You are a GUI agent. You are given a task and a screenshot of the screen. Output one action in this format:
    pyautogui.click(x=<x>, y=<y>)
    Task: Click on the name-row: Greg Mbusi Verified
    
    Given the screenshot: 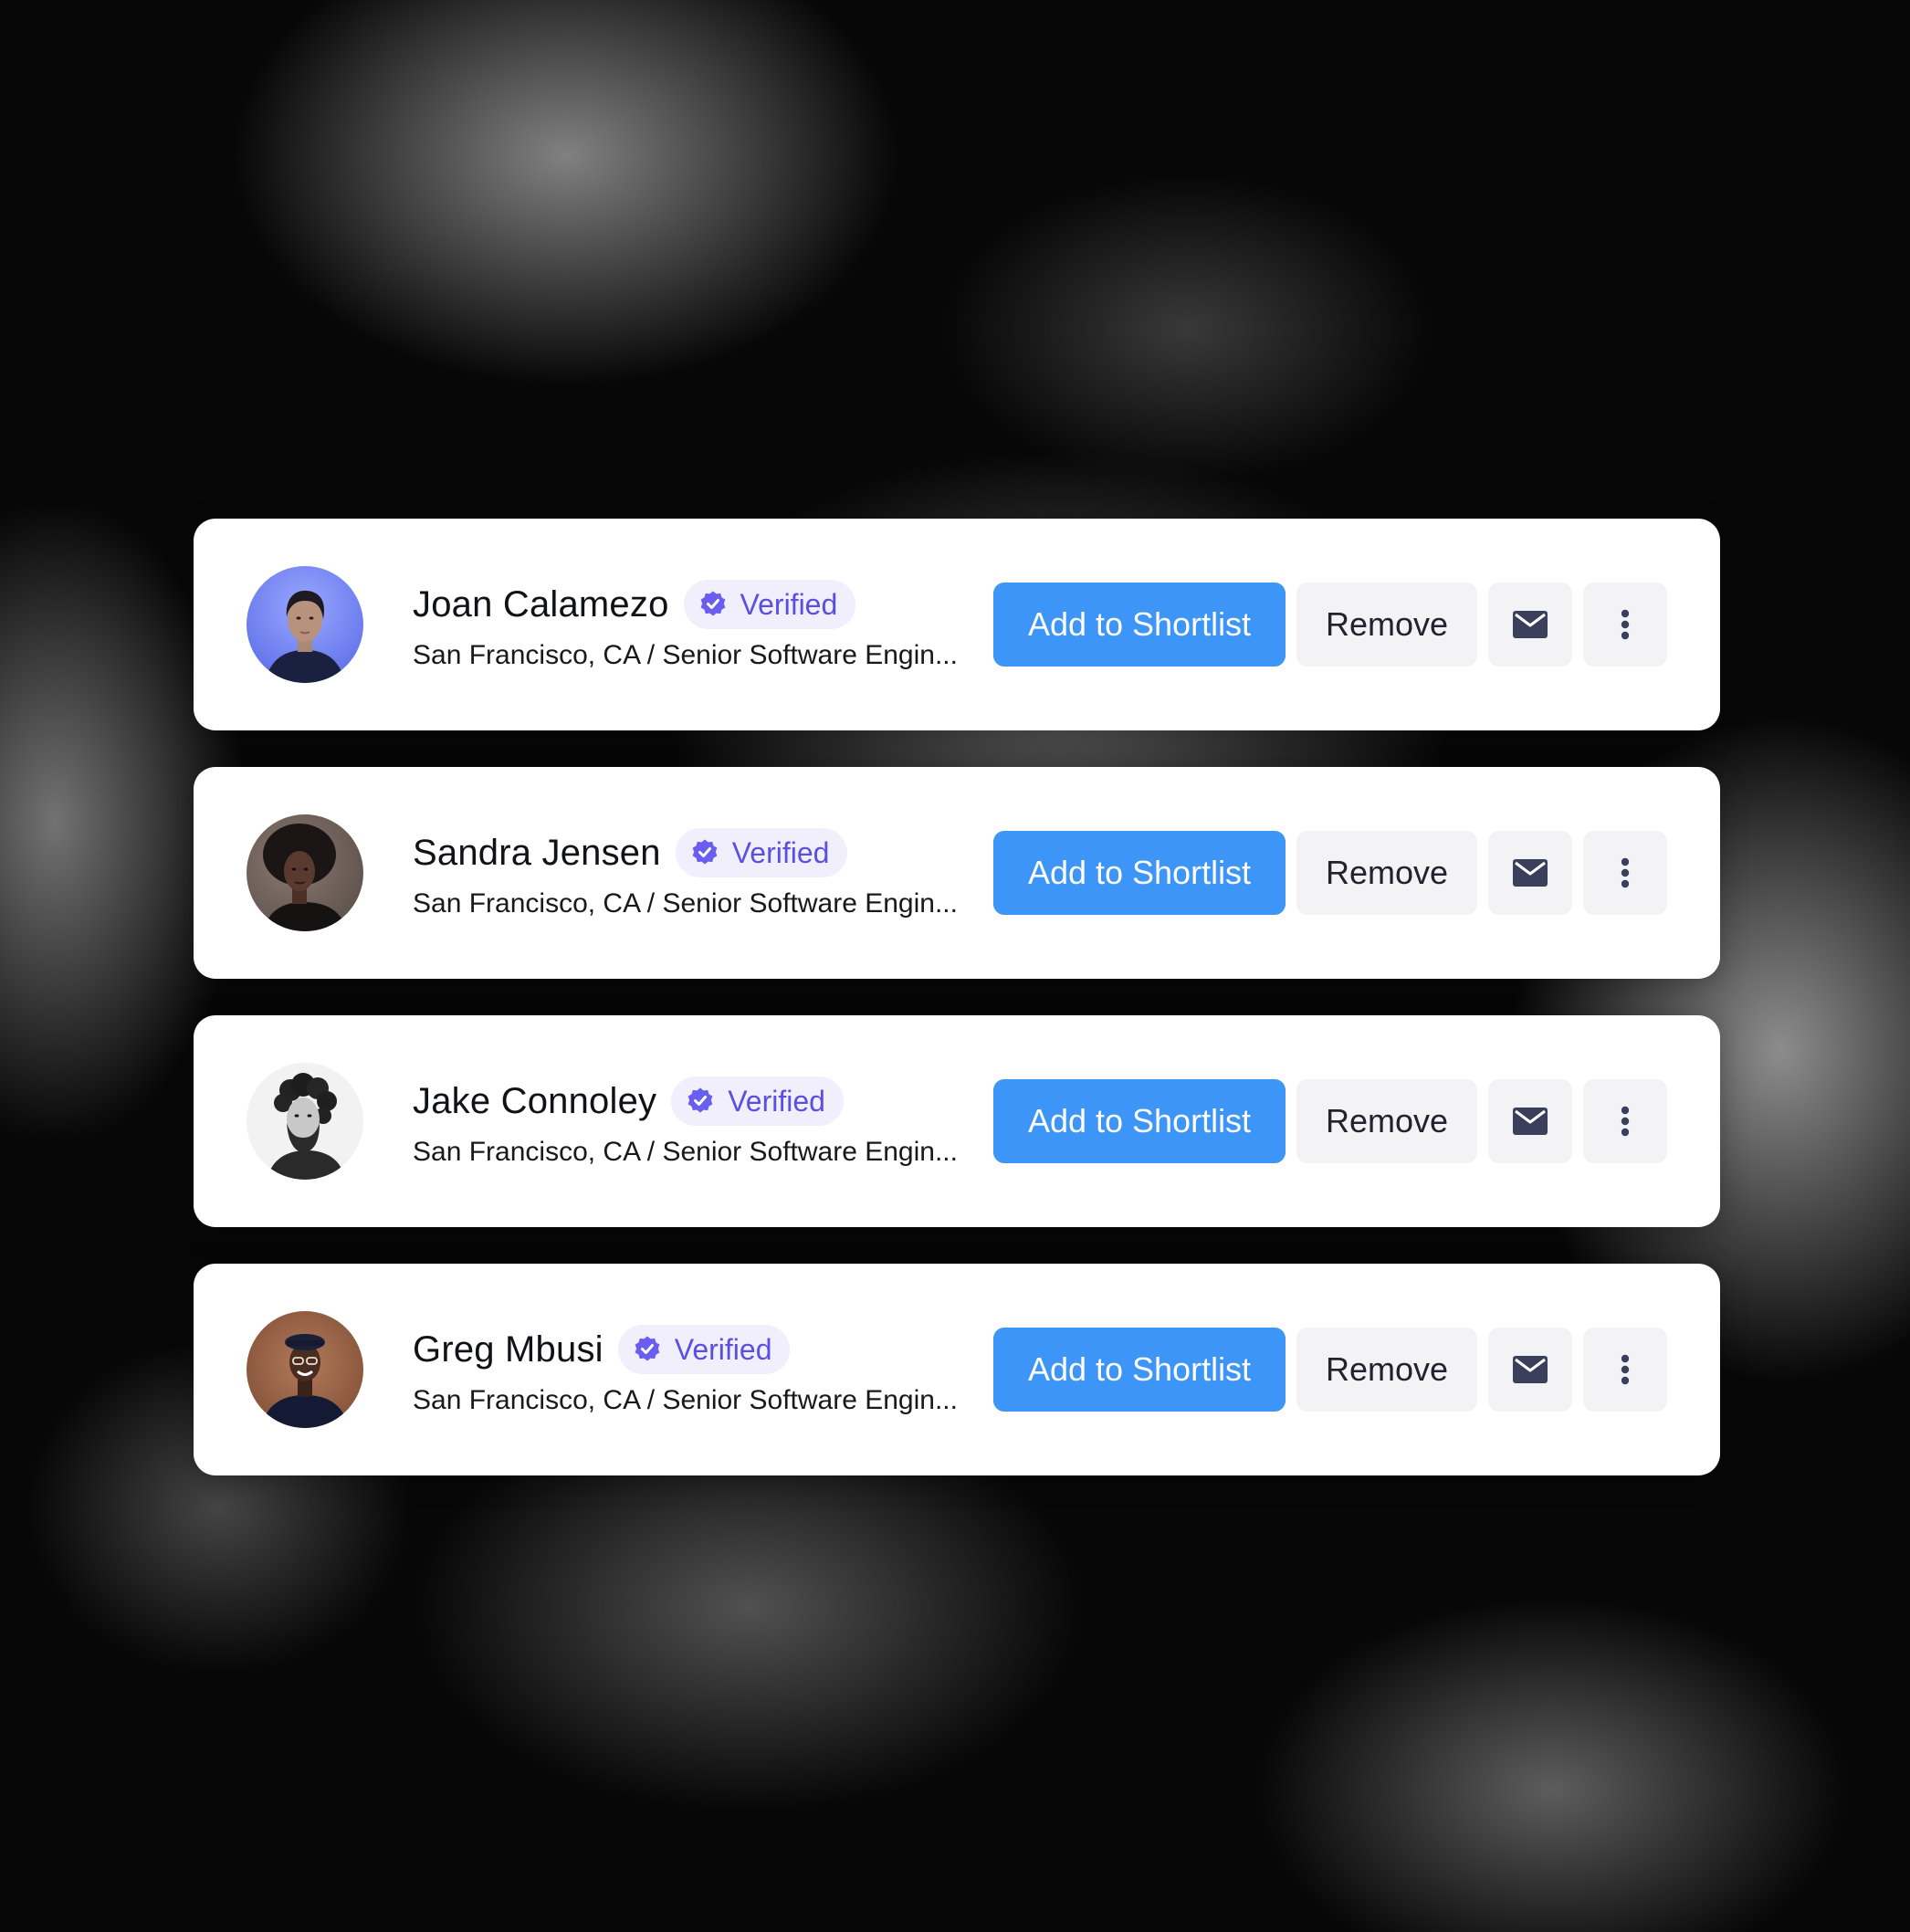 What is the action you would take?
    pyautogui.click(x=686, y=1349)
    